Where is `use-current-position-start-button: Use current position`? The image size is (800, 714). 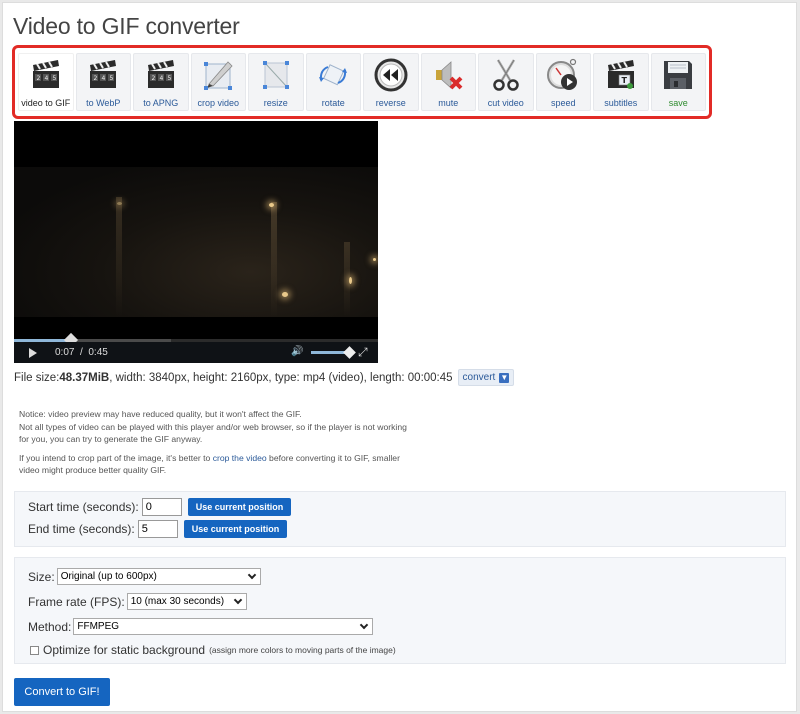
use-current-position-start-button: Use current position is located at coordinates (239, 507).